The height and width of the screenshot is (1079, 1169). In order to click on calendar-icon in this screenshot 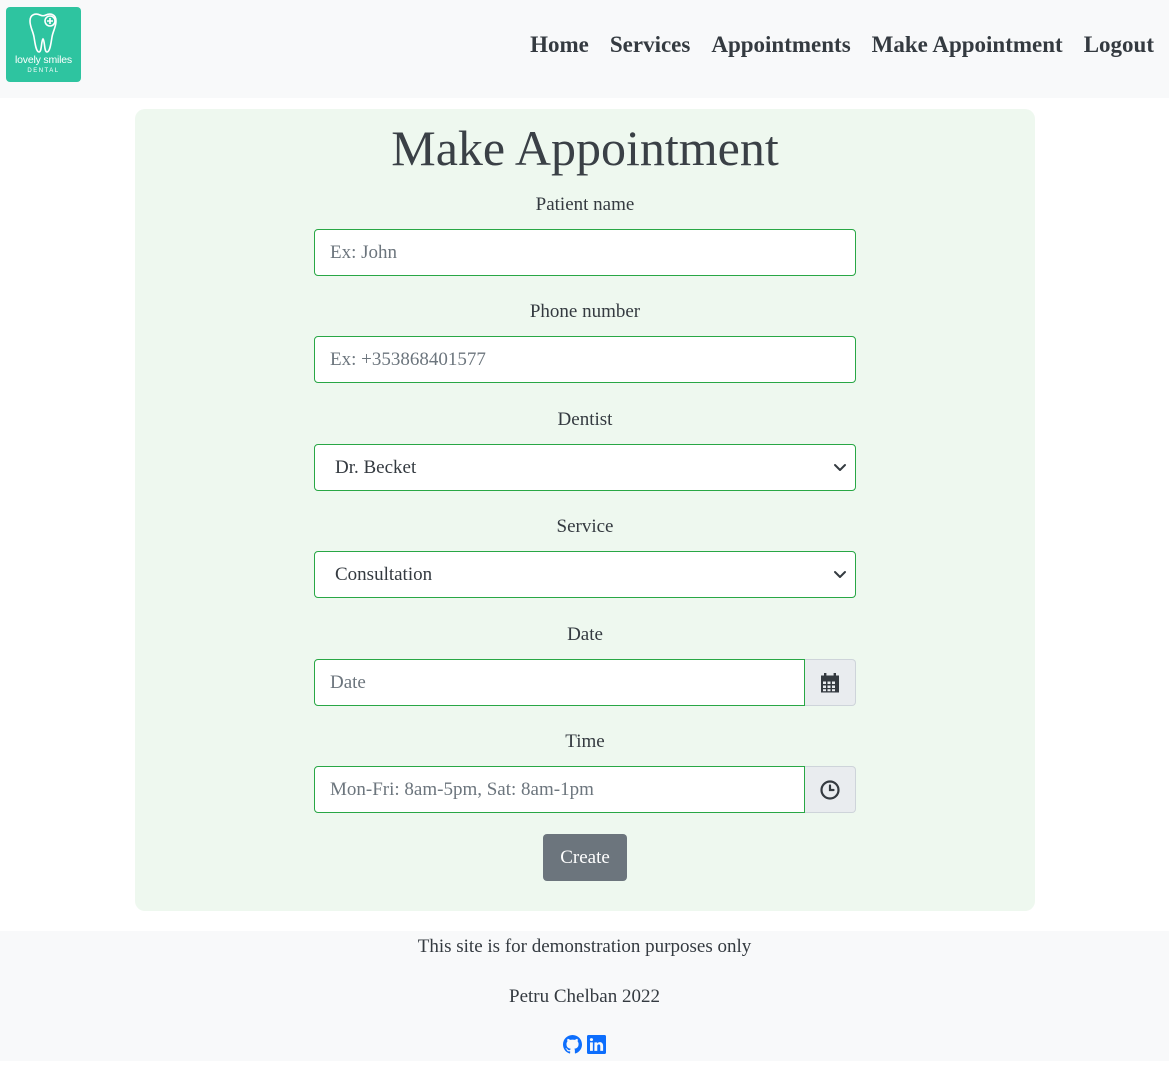, I will do `click(830, 683)`.